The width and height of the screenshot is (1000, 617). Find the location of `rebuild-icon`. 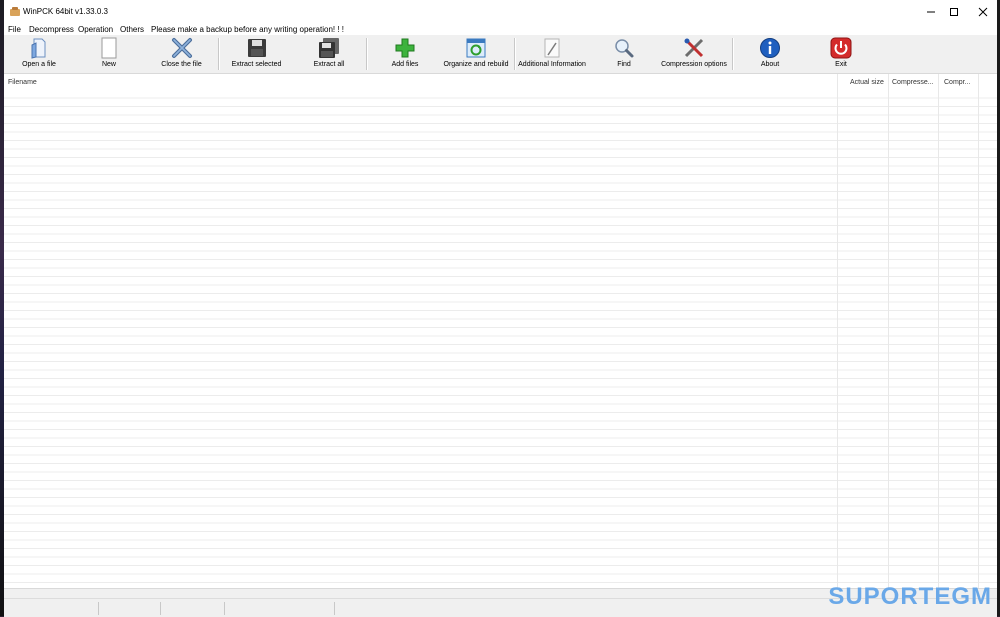

rebuild-icon is located at coordinates (476, 48).